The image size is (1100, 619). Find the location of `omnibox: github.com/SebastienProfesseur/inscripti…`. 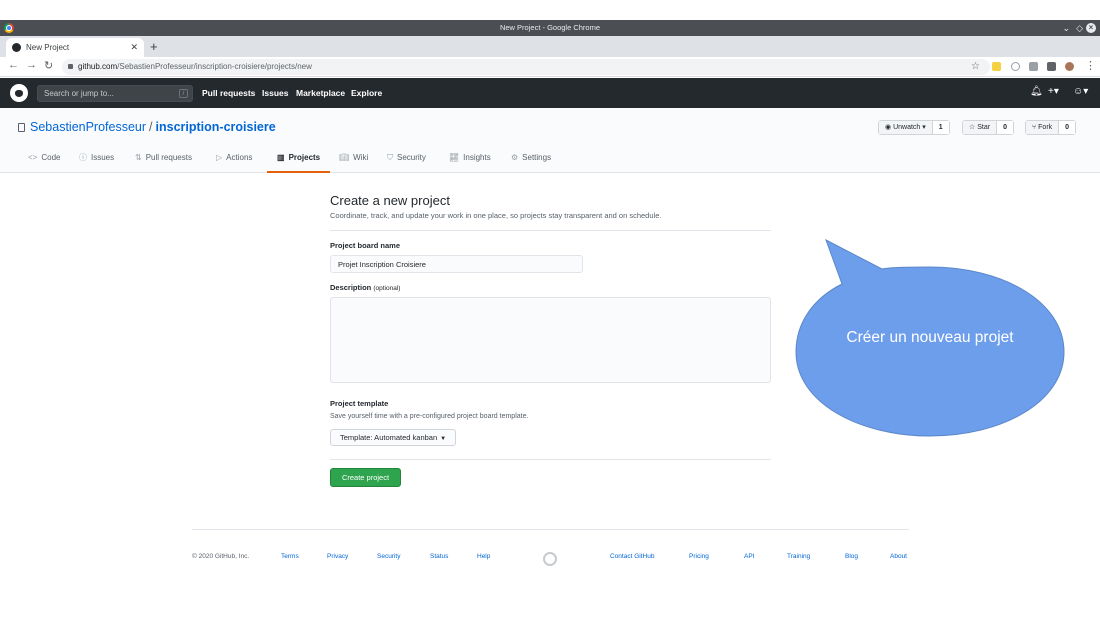

omnibox: github.com/SebastienProfesseur/inscripti… is located at coordinates (526, 67).